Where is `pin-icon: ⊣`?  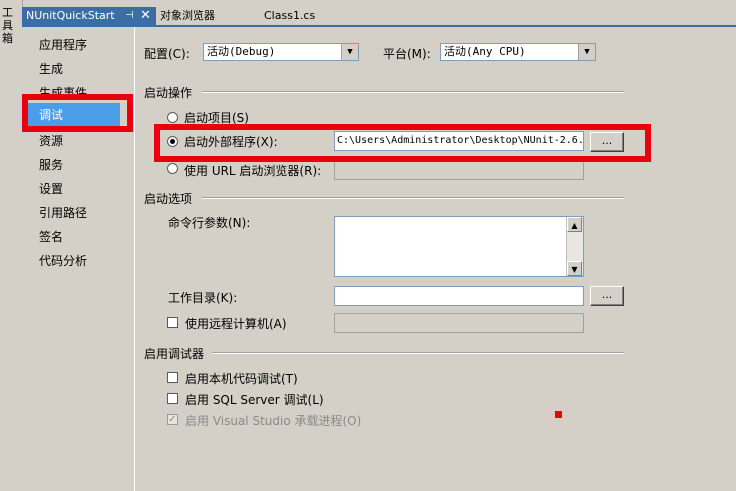 pin-icon: ⊣ is located at coordinates (129, 16).